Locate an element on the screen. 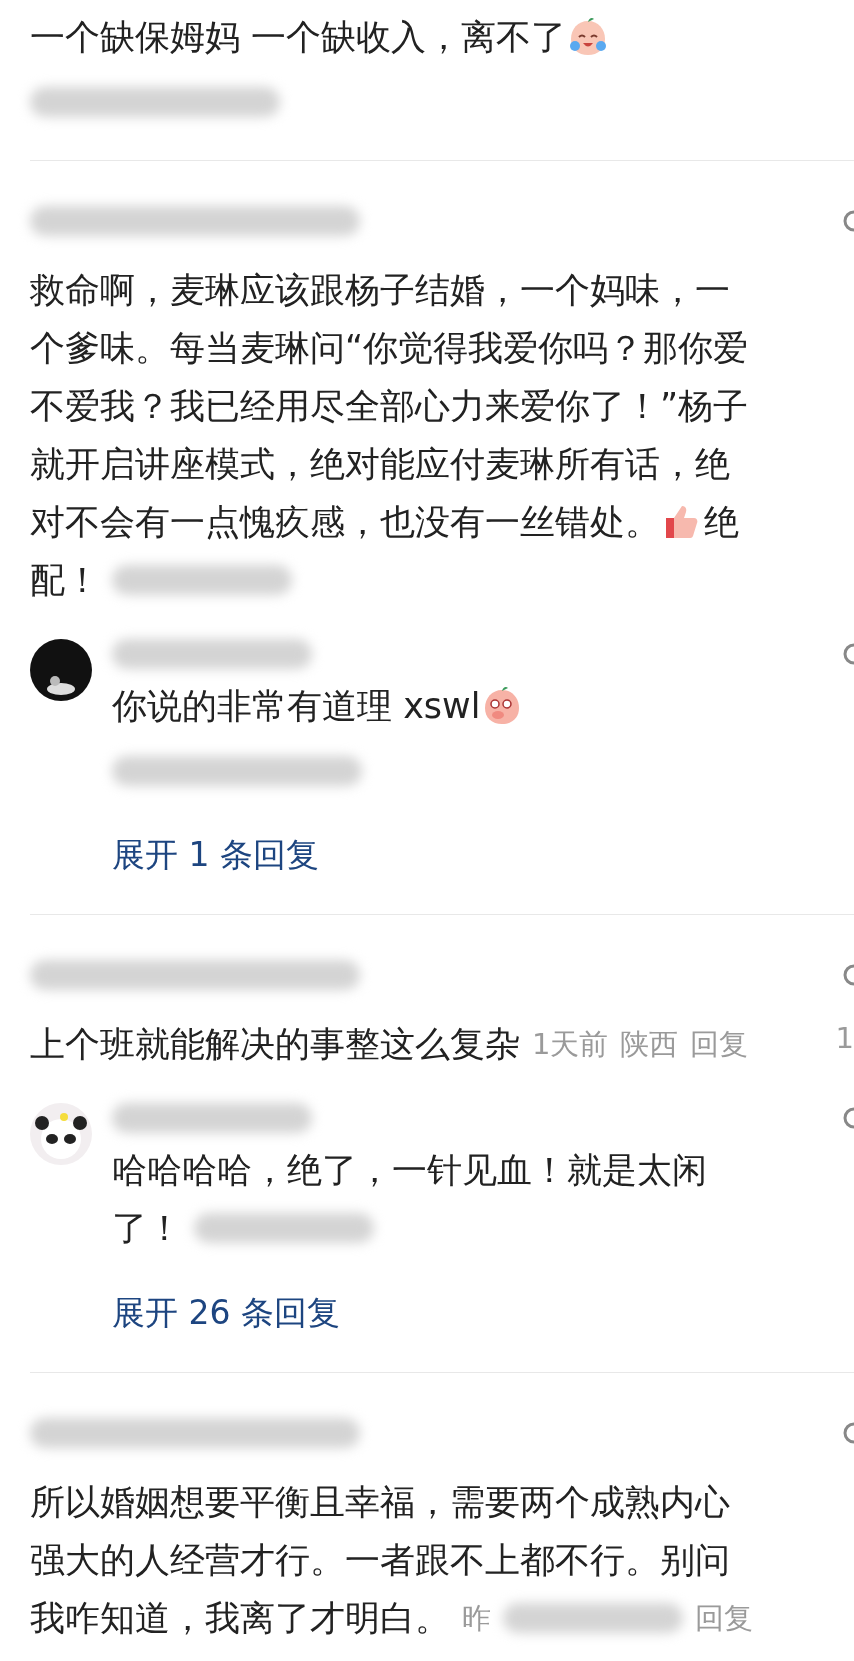 Image resolution: width=854 pixels, height=1661 pixels. comment-meta: 昨 is located at coordinates (476, 1618).